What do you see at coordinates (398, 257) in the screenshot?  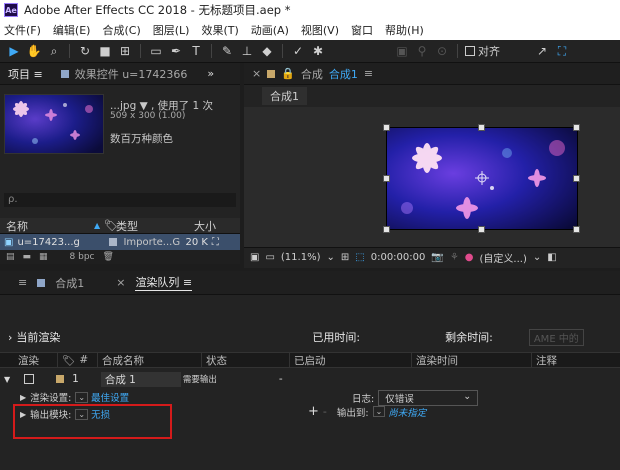 I see `timecode: 0:00:00:00` at bounding box center [398, 257].